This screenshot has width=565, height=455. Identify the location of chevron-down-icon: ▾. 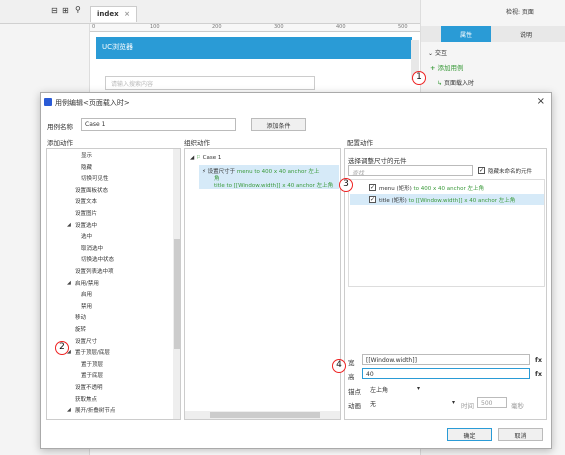
(453, 402).